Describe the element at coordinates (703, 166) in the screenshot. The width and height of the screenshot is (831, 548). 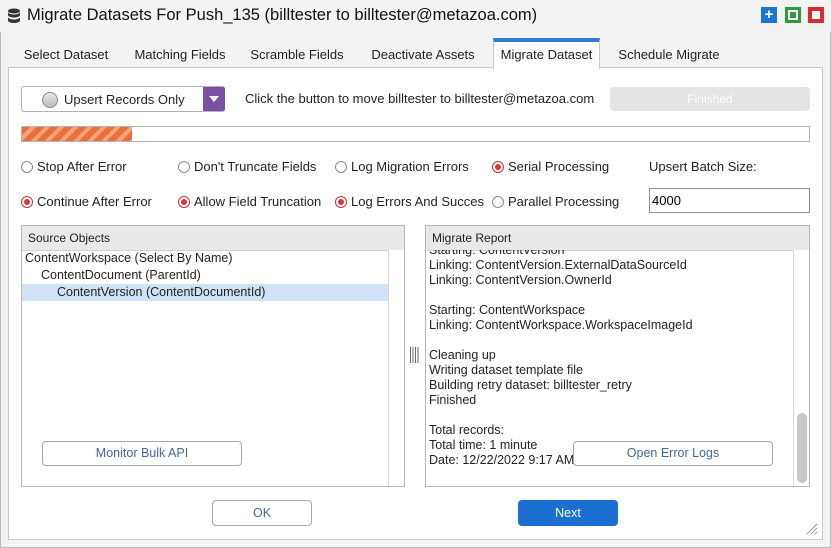
I see `batch-size-label: Upsert Batch Size:` at that location.